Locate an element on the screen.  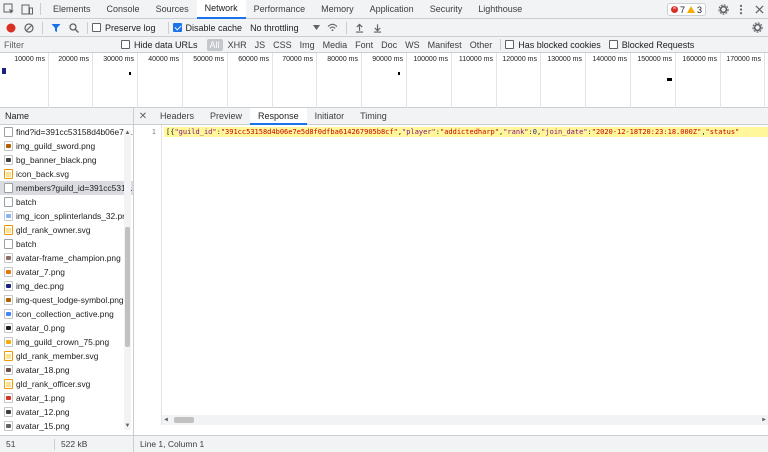
request-row: avatar_12.png is located at coordinates (66, 412).